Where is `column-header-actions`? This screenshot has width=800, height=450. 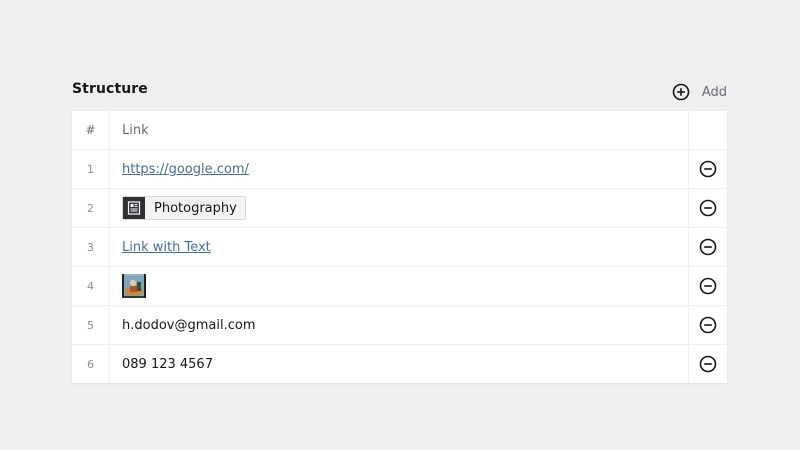 column-header-actions is located at coordinates (707, 130).